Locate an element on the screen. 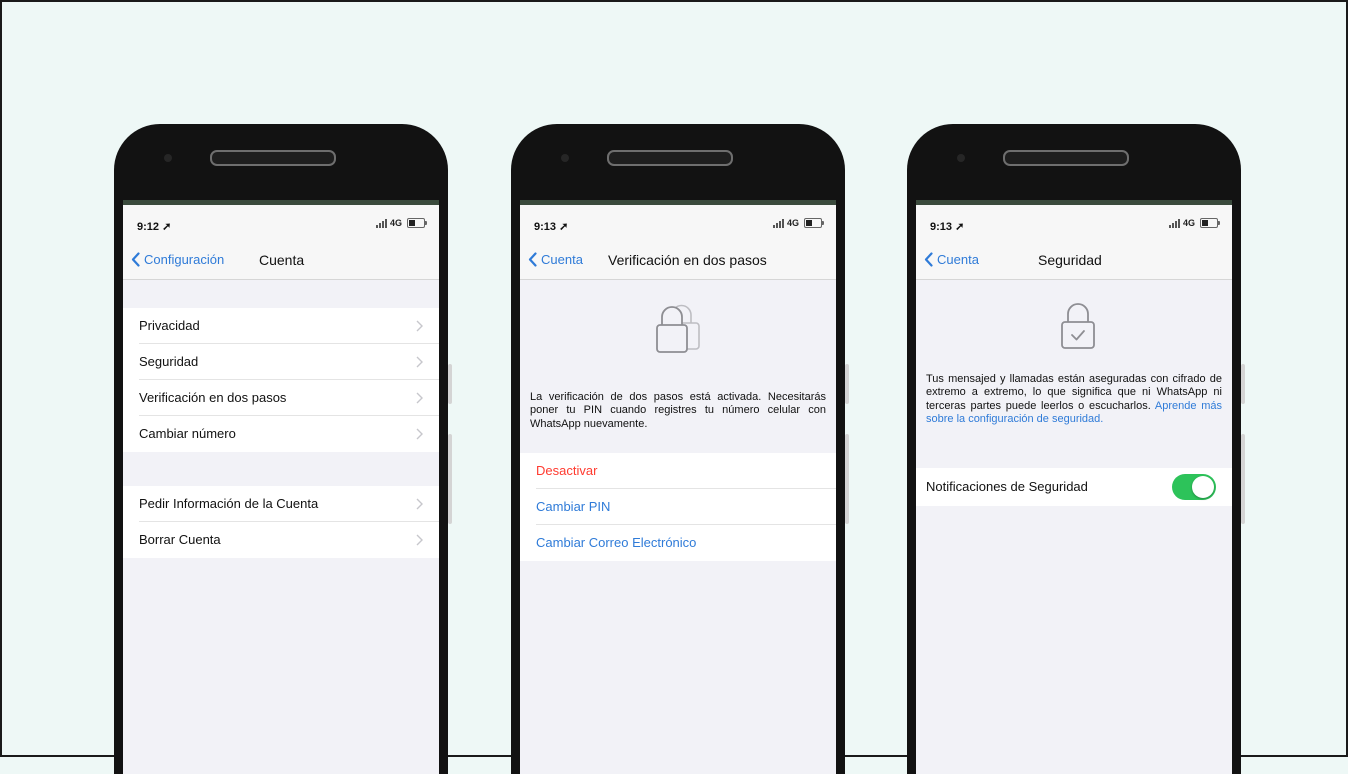 The width and height of the screenshot is (1348, 774). disable-label: Desactivar is located at coordinates (567, 470).